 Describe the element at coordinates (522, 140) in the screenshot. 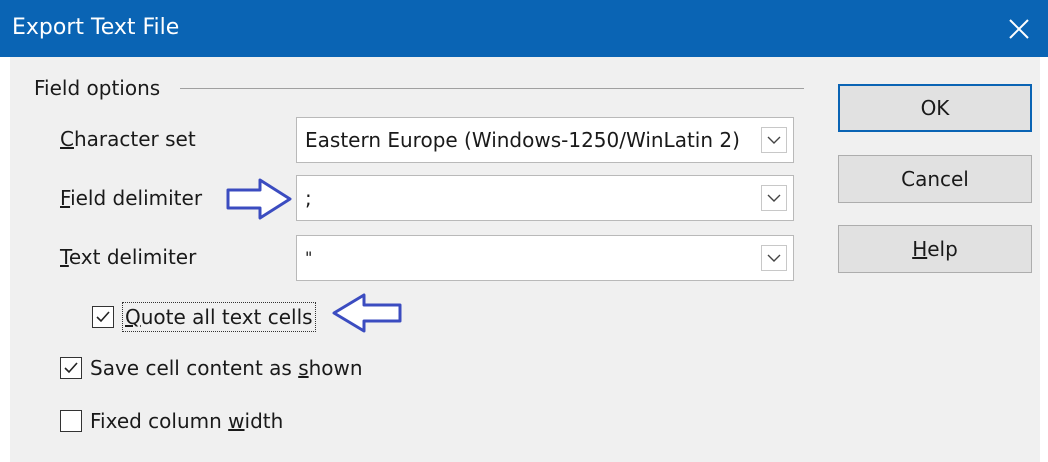

I see `character-set-value: Eastern Europe (Windows-1250/WinLatin 2)` at that location.